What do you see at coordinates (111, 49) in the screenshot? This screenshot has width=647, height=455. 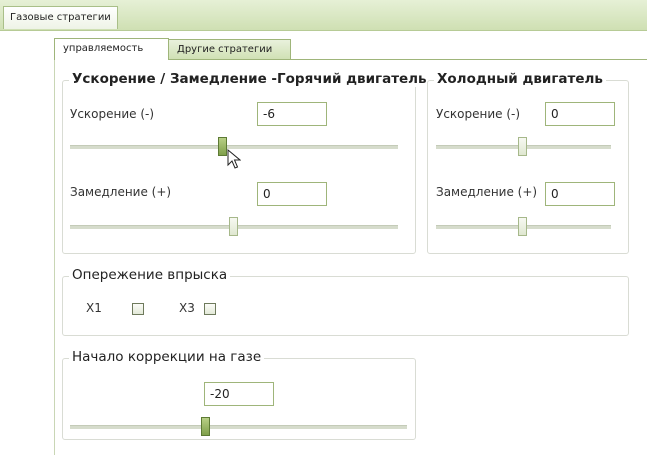 I see `tab-controllability: управляемость` at bounding box center [111, 49].